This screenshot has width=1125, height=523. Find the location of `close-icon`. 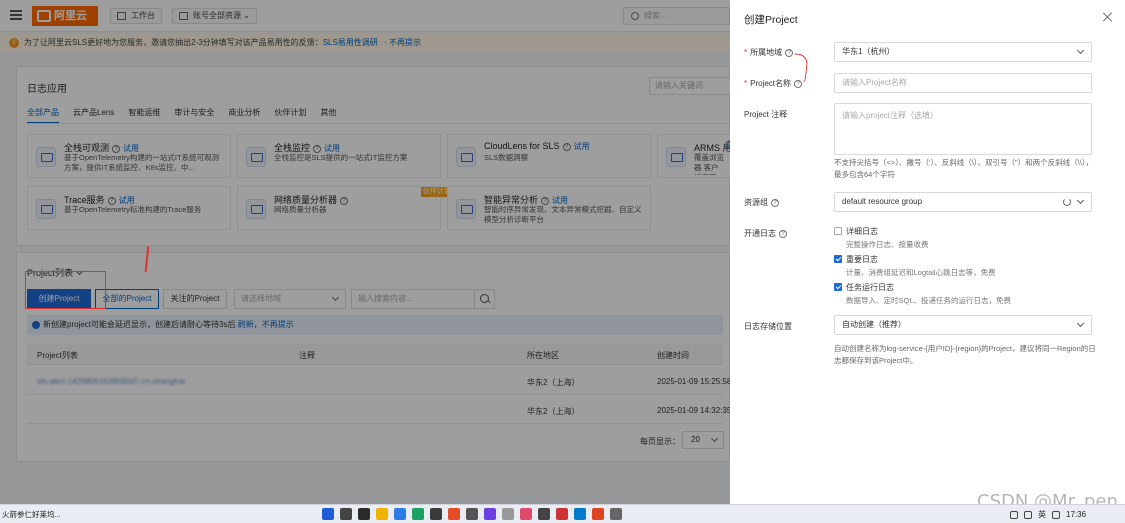

close-icon is located at coordinates (1108, 17).